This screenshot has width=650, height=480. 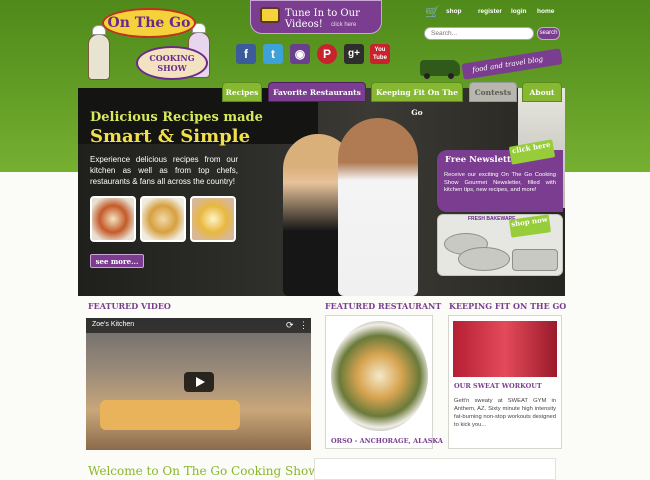 I want to click on top-link-shop: shop, so click(x=454, y=11).